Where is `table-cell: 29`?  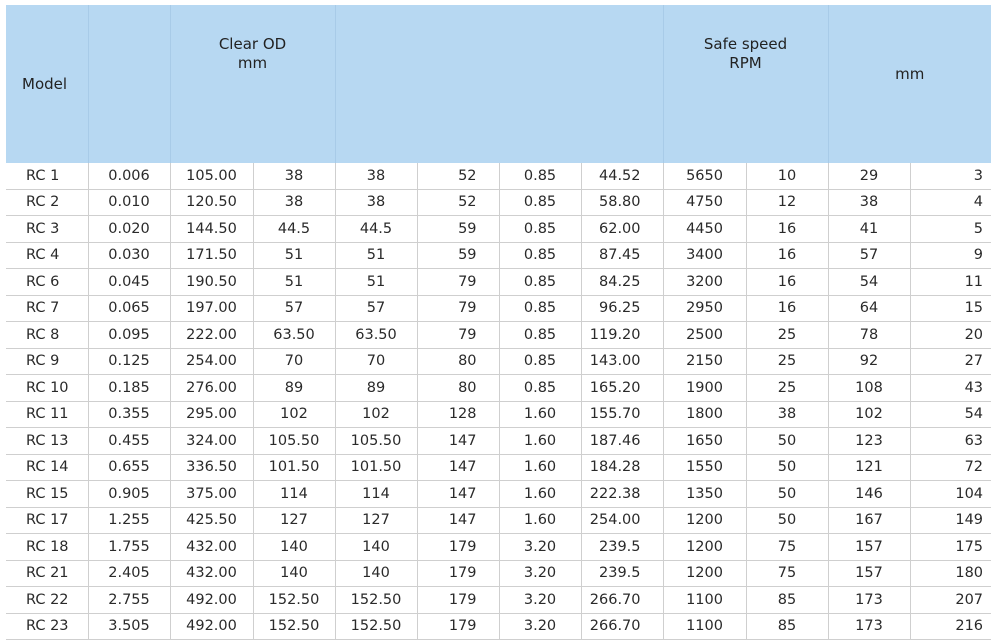 table-cell: 29 is located at coordinates (869, 176).